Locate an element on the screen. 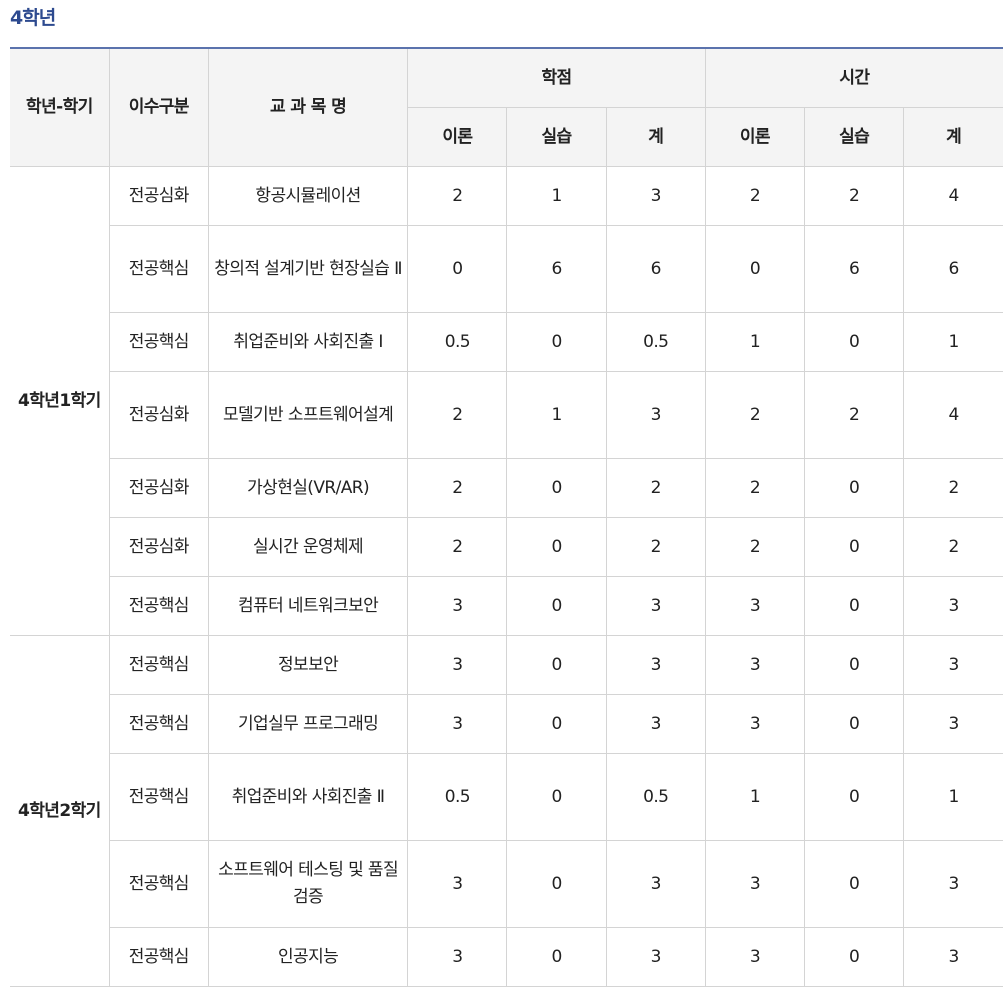 The height and width of the screenshot is (990, 1004). course-name-cell: 인공지능 is located at coordinates (308, 957).